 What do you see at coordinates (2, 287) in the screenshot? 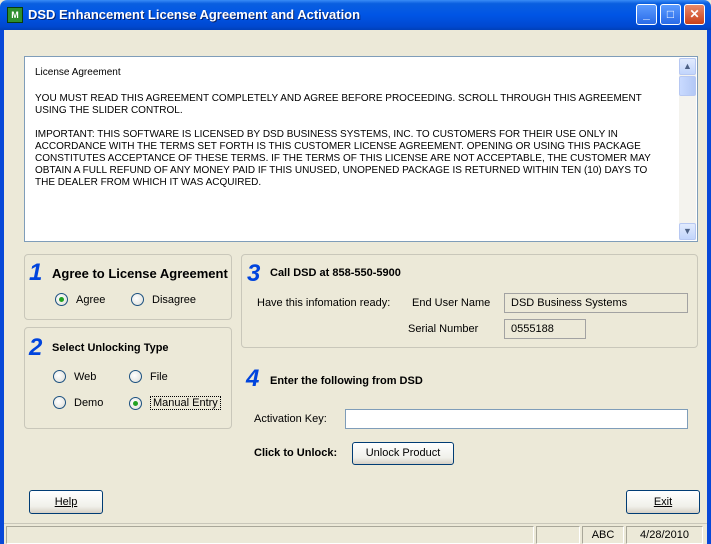
I see `window-frame-left` at bounding box center [2, 287].